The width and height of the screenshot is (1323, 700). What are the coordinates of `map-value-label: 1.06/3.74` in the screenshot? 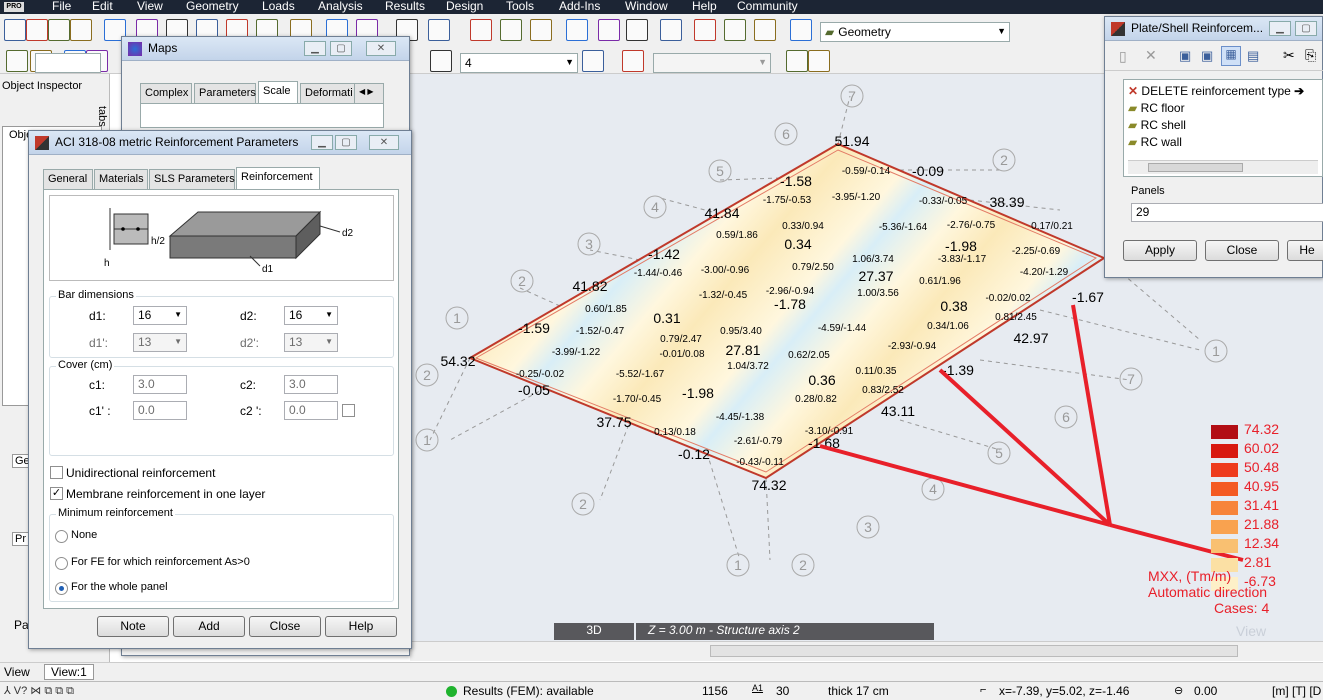 It's located at (873, 259).